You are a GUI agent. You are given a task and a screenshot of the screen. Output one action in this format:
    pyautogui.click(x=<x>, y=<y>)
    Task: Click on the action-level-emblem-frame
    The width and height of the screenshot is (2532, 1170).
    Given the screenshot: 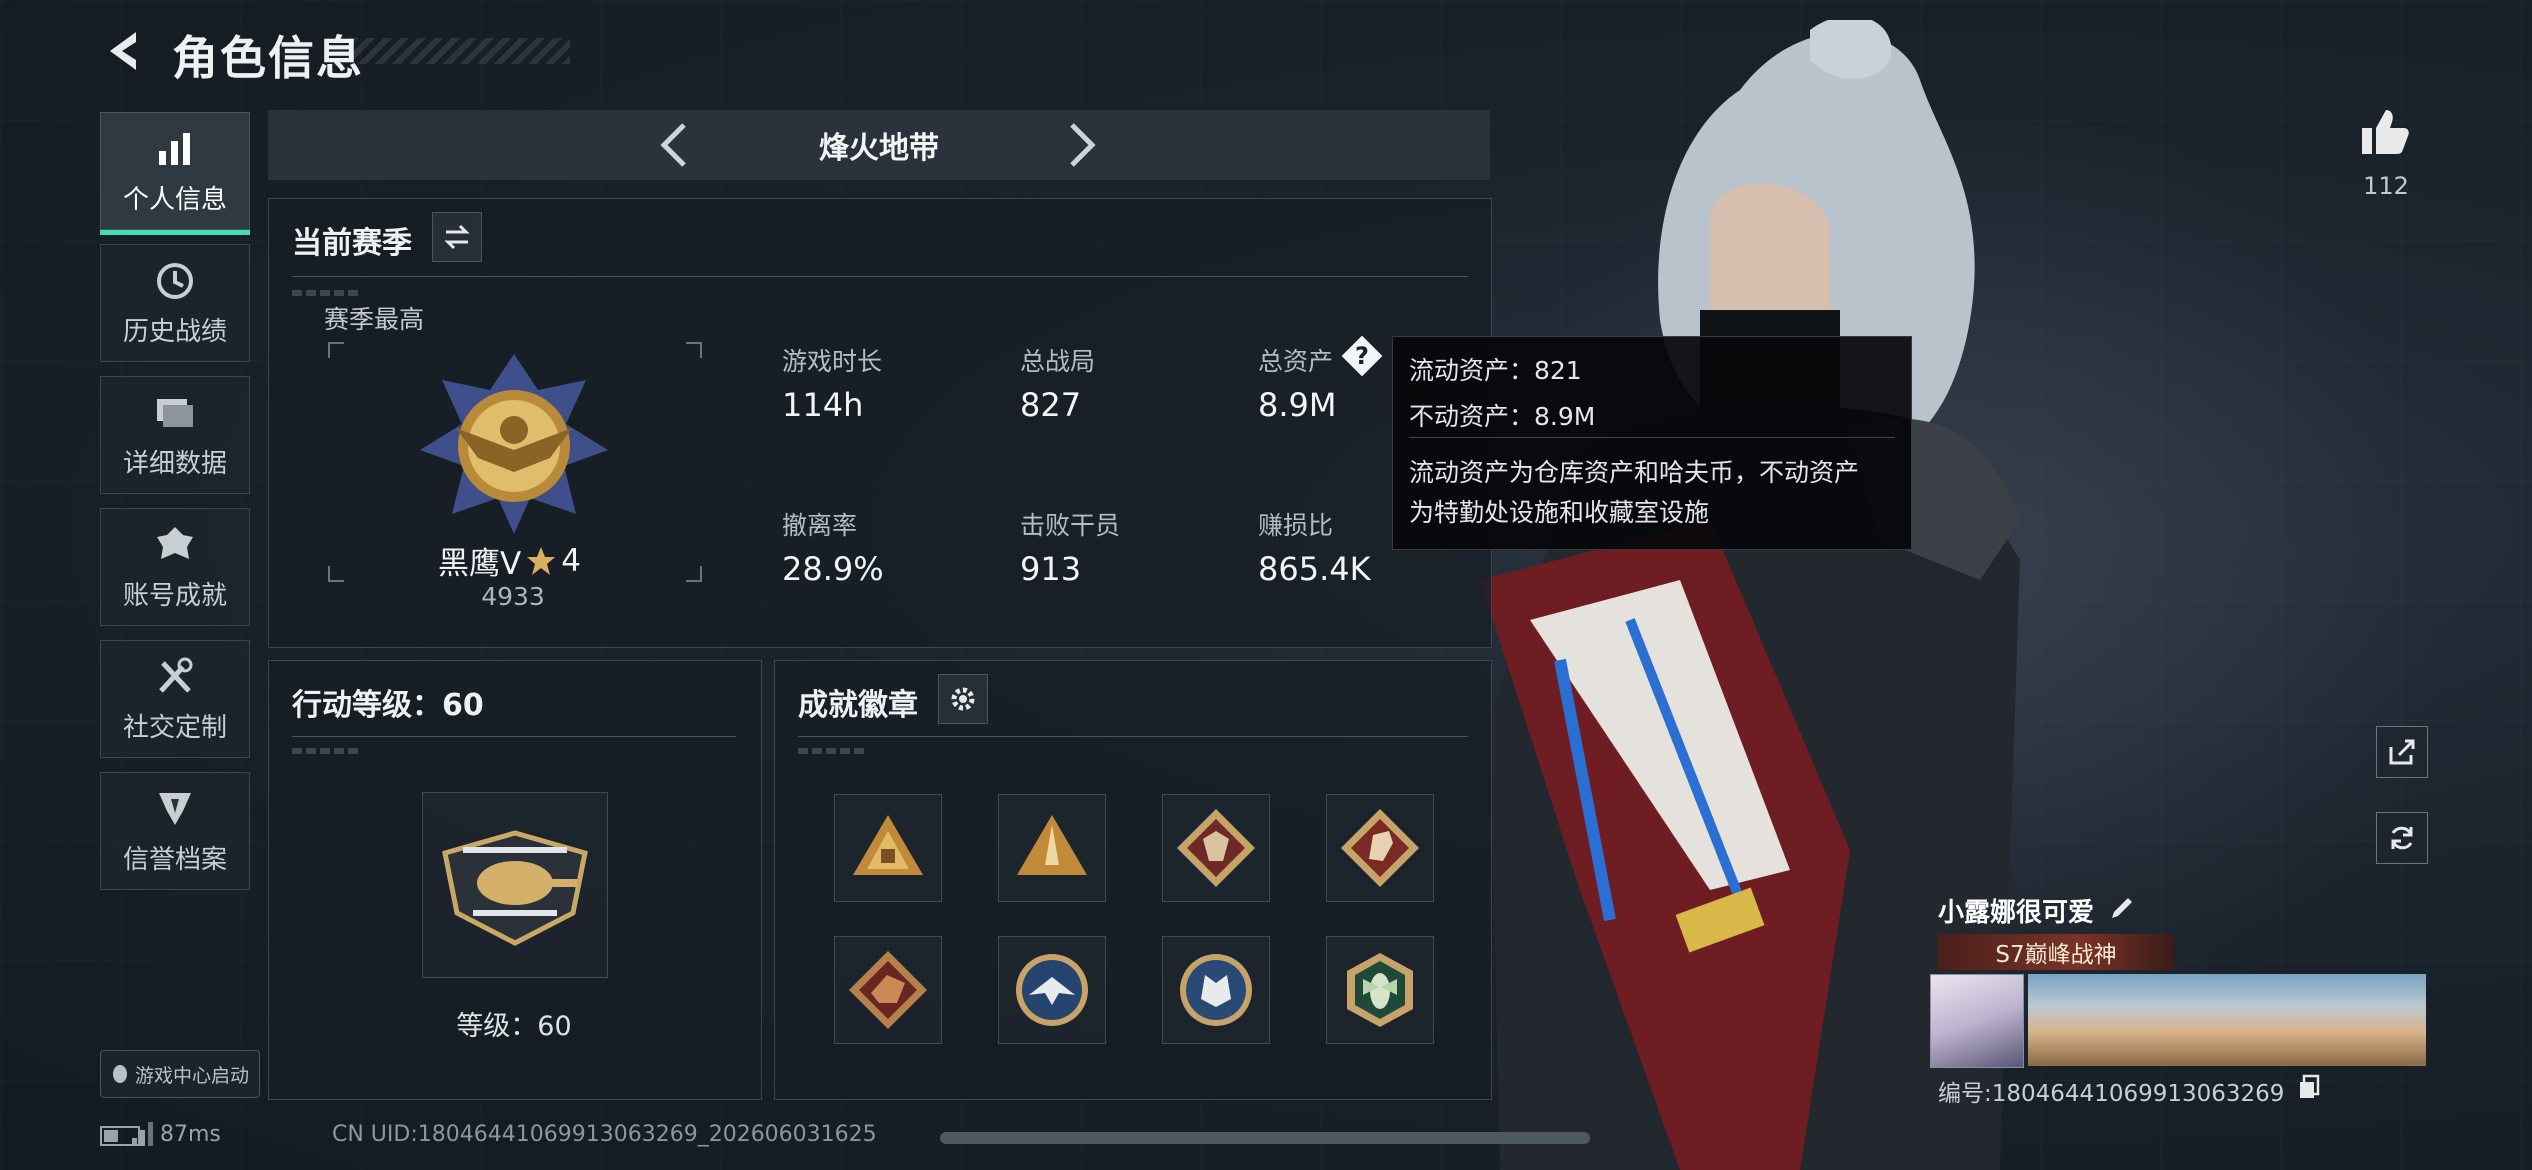 What is the action you would take?
    pyautogui.click(x=515, y=885)
    